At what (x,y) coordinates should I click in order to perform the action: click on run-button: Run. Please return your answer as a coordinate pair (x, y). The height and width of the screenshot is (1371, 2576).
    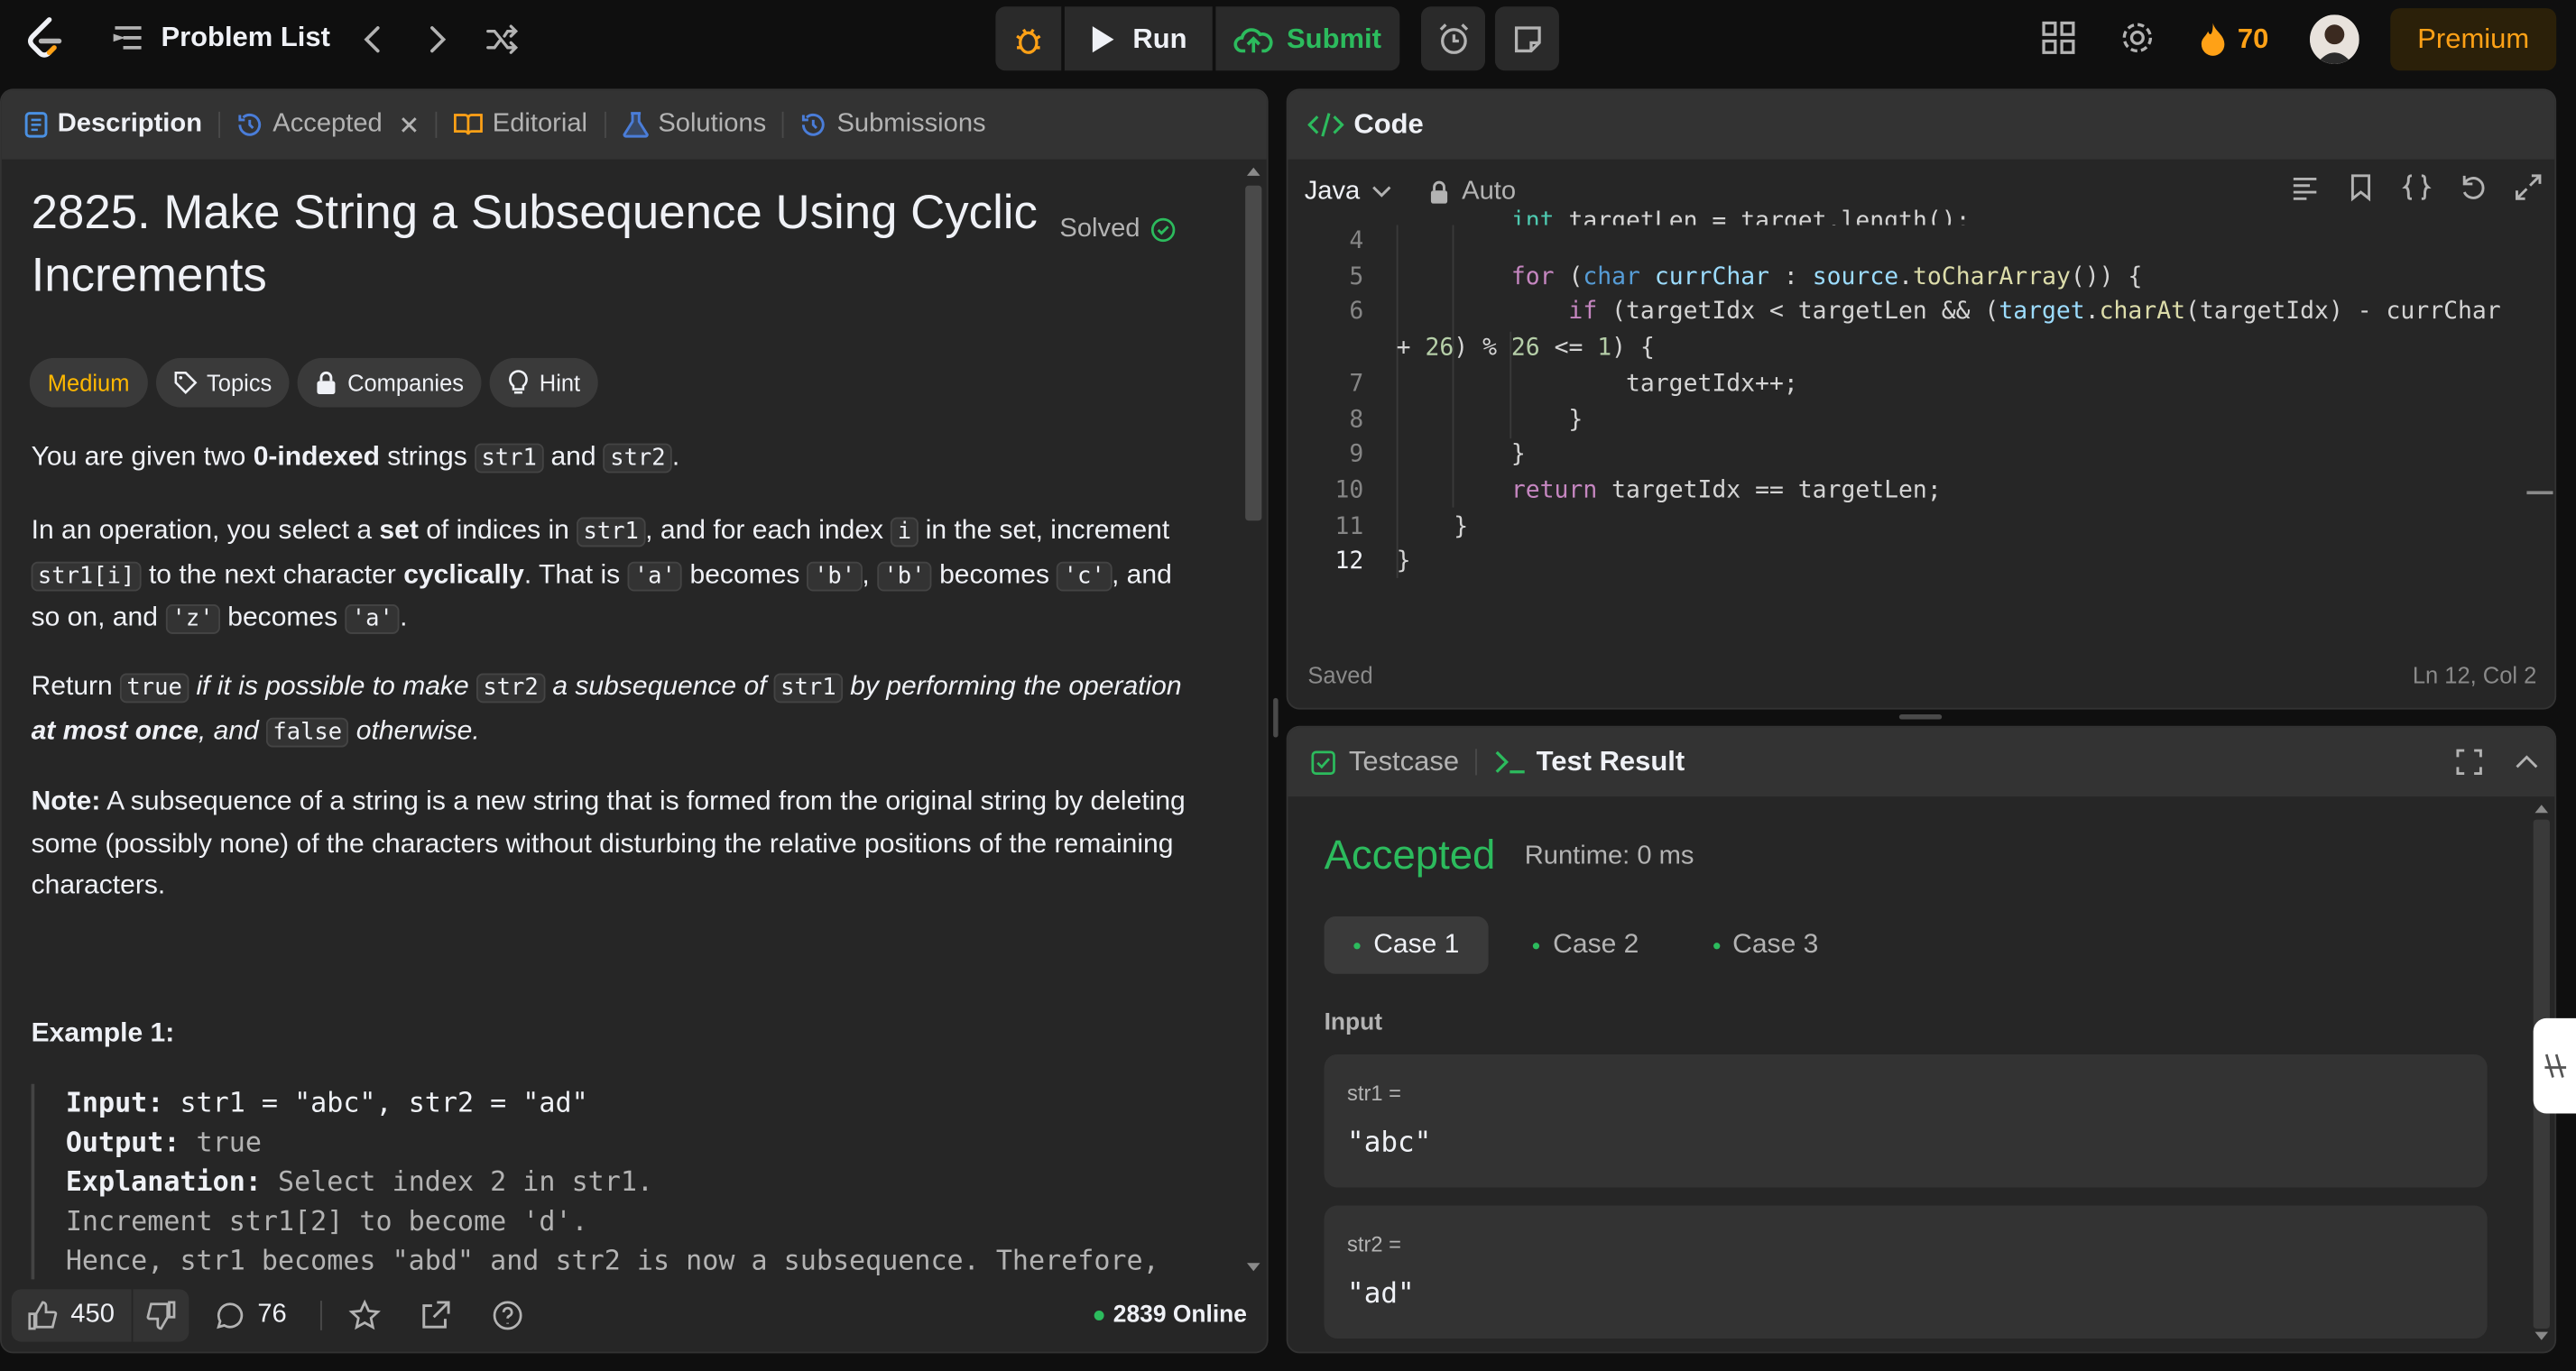
    Looking at the image, I should click on (1138, 38).